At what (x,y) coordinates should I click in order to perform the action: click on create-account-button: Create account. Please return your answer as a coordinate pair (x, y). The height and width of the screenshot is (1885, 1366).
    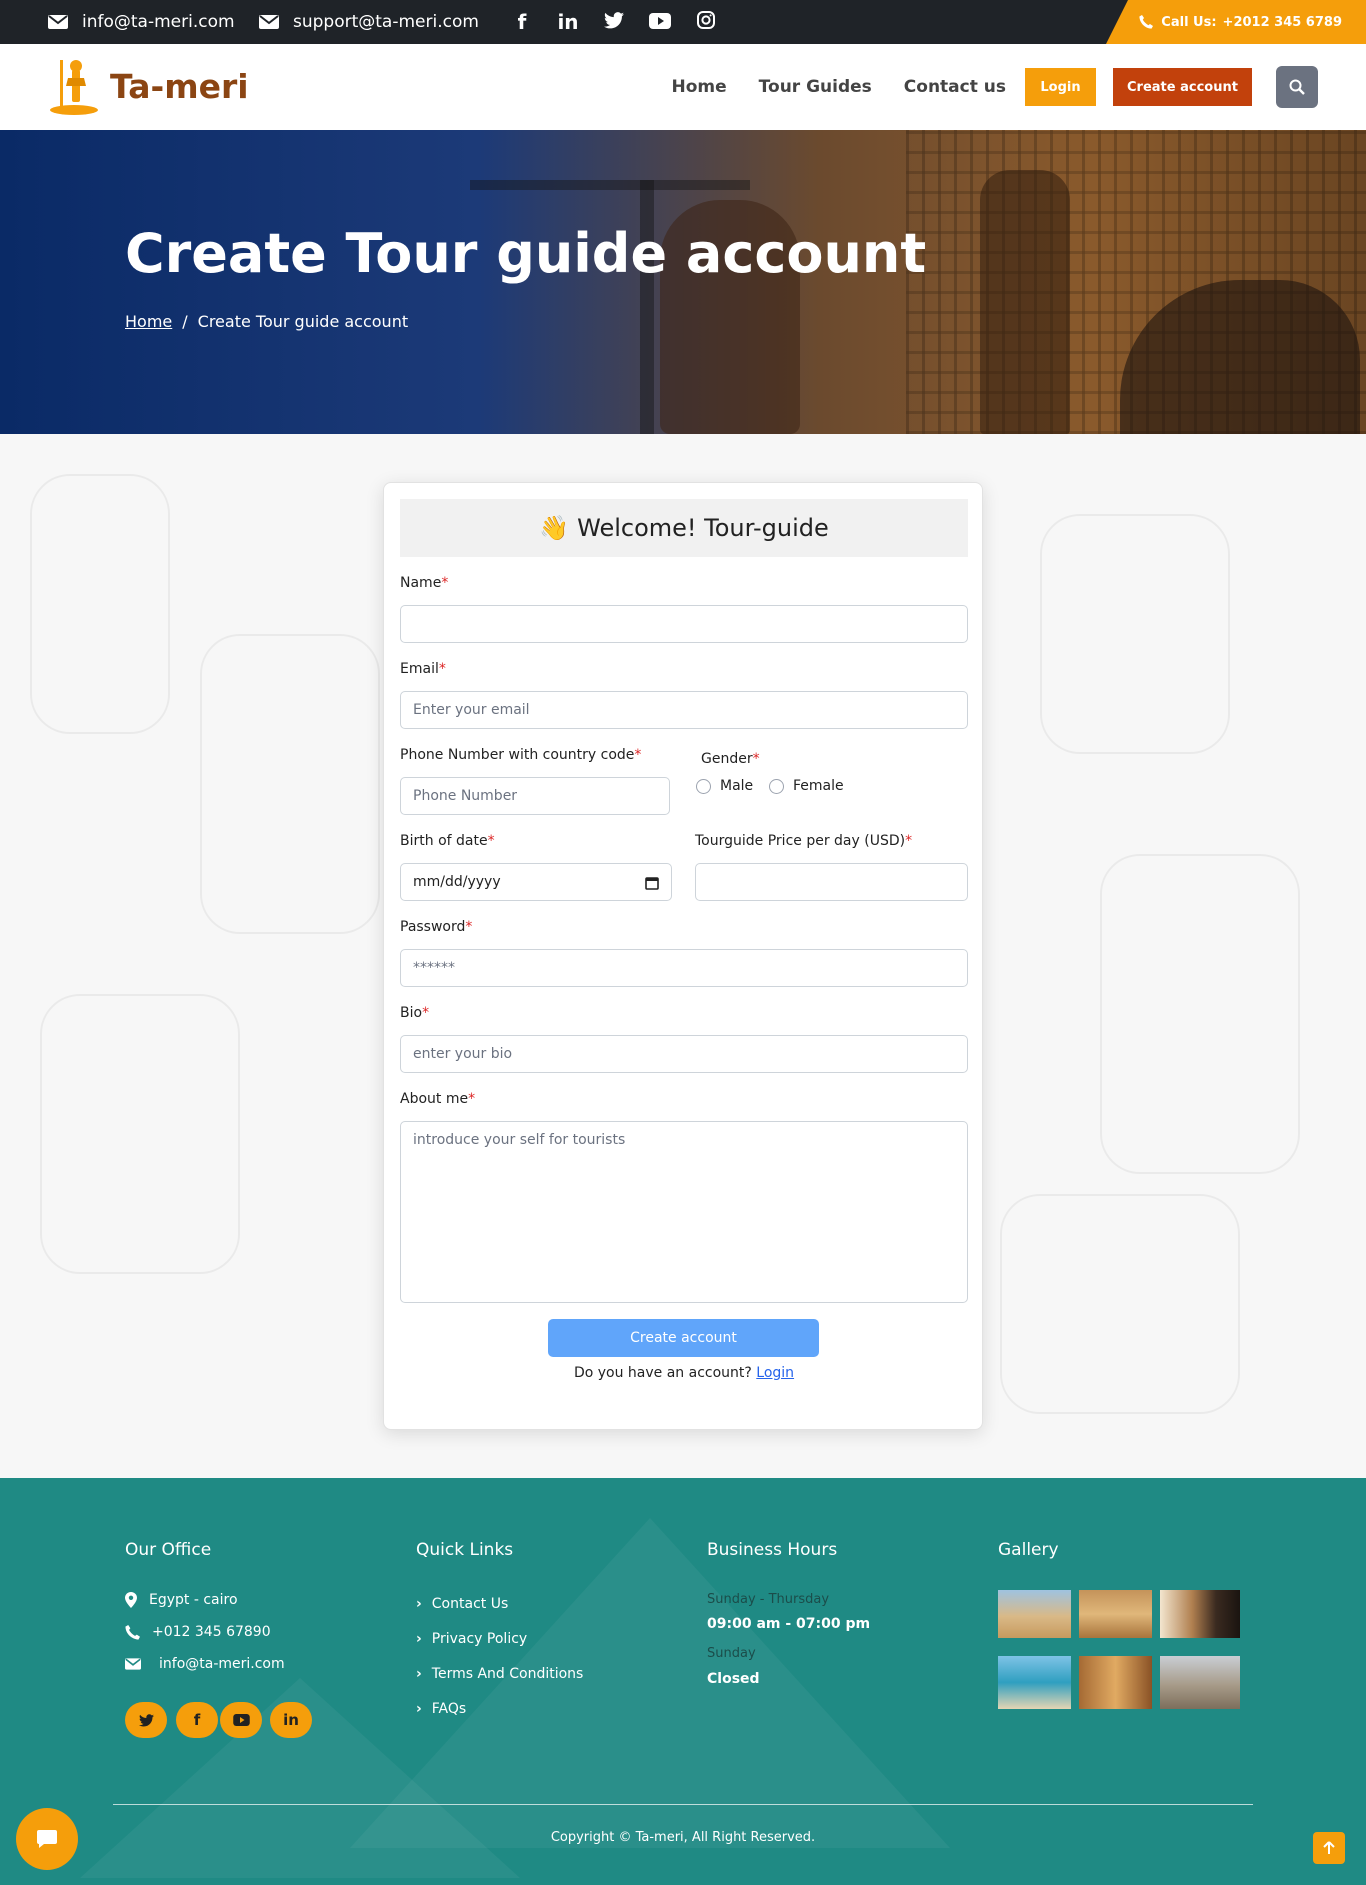
    Looking at the image, I should click on (1182, 87).